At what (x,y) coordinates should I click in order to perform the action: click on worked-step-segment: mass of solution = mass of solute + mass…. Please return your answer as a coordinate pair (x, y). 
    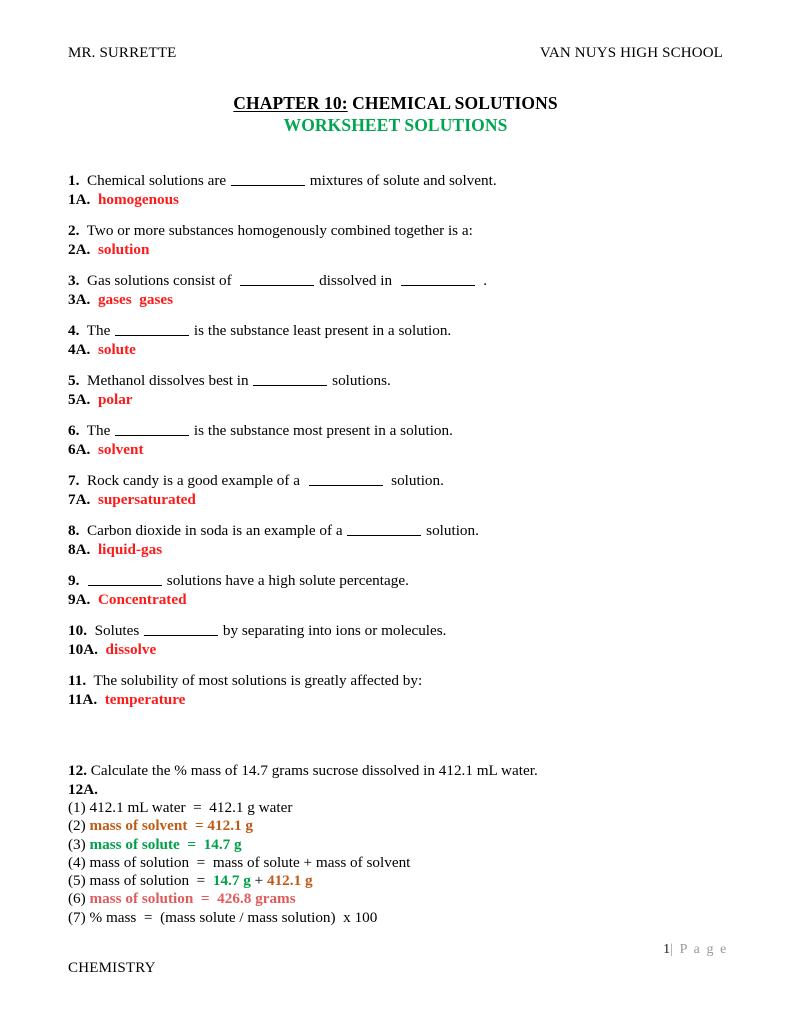
    Looking at the image, I should click on (248, 862).